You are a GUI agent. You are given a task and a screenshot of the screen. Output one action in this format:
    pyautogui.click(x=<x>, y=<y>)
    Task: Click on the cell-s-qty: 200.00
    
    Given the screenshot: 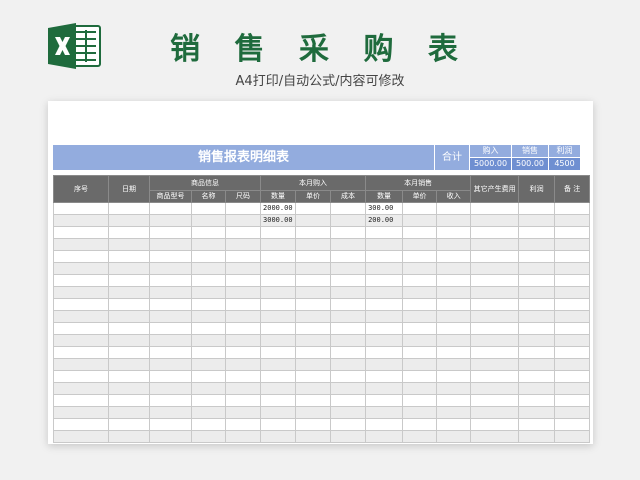 What is the action you would take?
    pyautogui.click(x=384, y=220)
    